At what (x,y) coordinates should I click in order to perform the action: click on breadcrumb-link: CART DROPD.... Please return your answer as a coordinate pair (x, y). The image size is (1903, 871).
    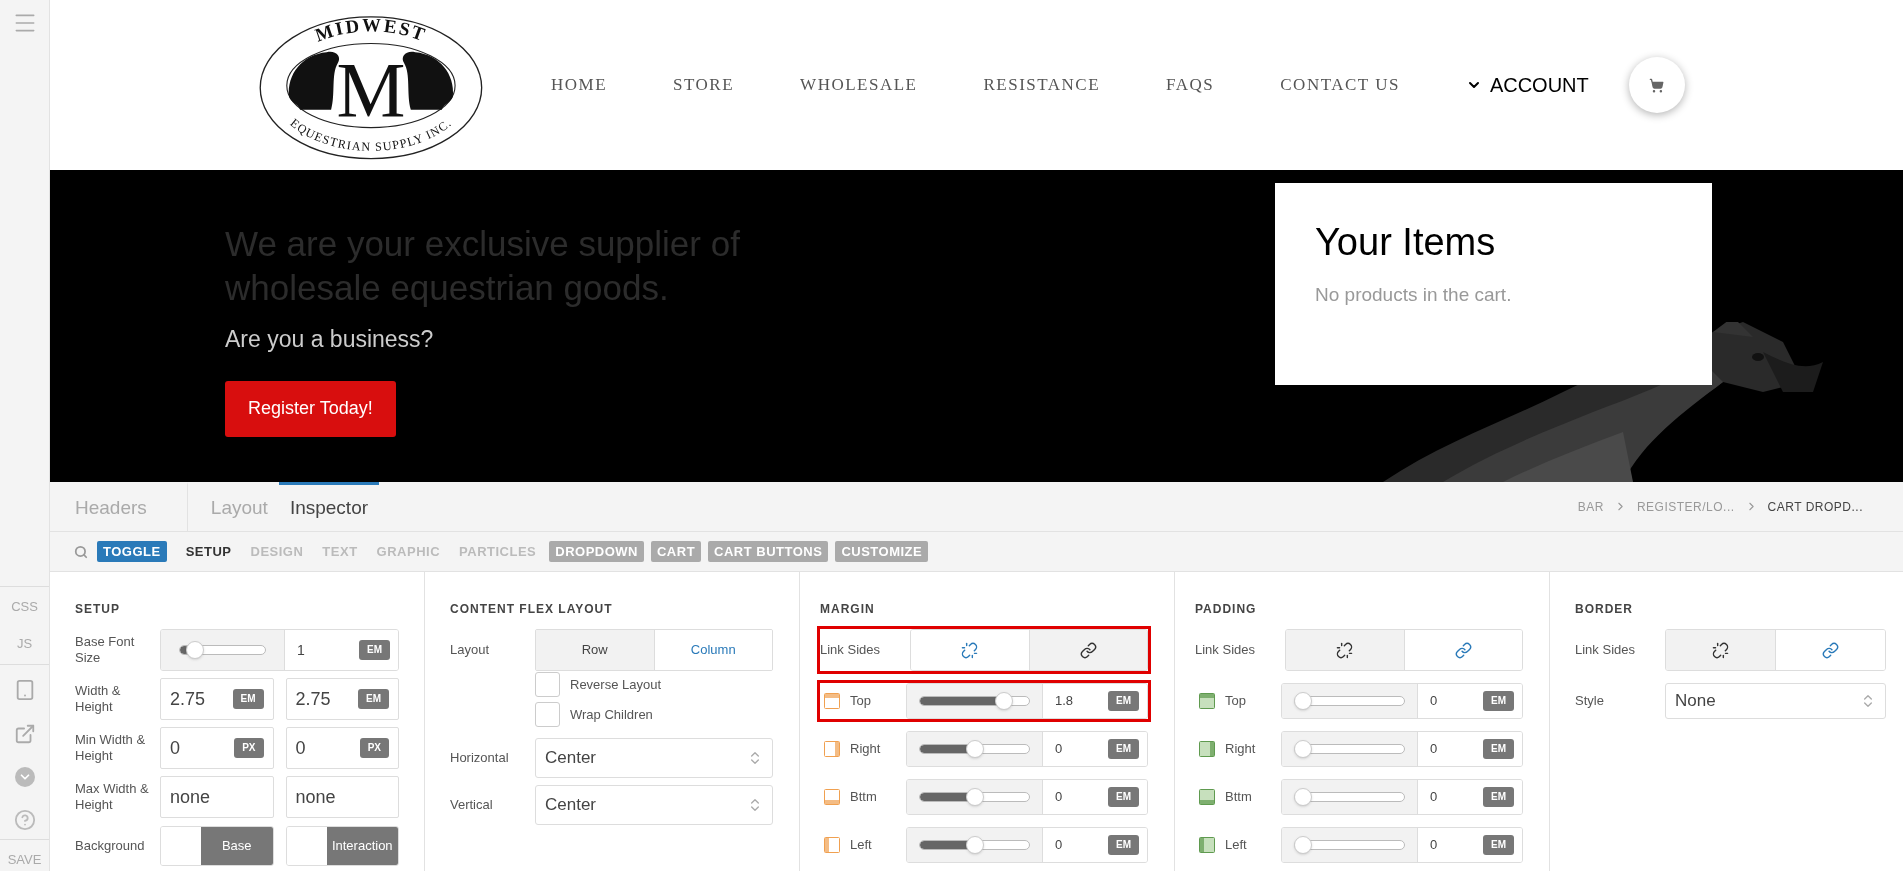
    Looking at the image, I should click on (1815, 506).